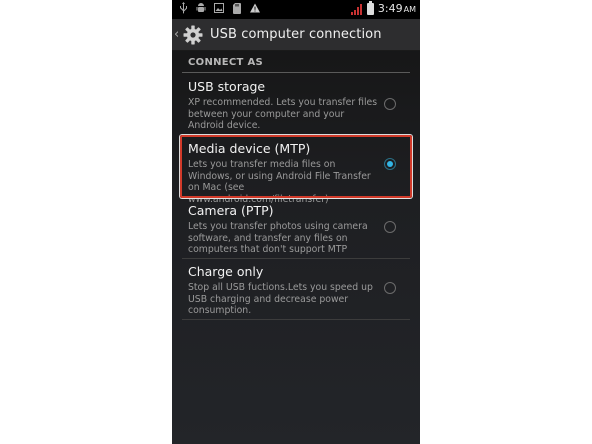 This screenshot has height=444, width=592. Describe the element at coordinates (296, 65) in the screenshot. I see `section-header-connect-as: CONNECT AS` at that location.